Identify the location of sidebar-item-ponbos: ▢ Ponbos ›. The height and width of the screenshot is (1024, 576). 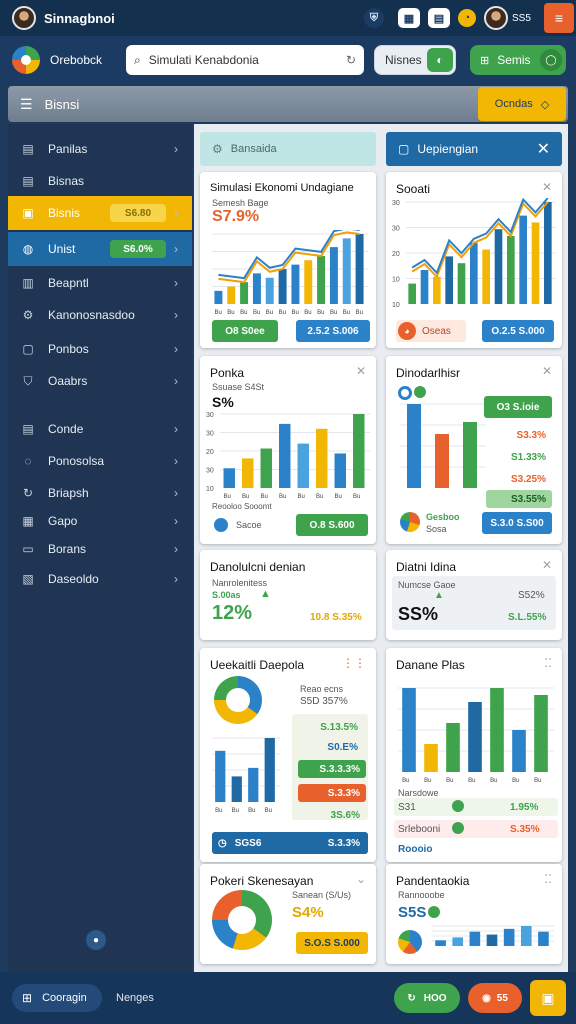
(100, 349).